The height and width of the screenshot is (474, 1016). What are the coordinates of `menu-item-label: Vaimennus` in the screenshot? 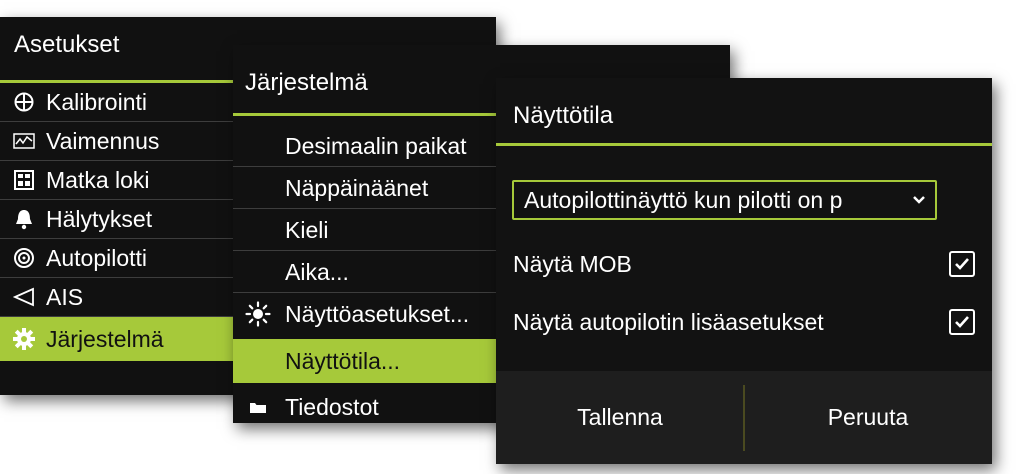 It's located at (103, 140).